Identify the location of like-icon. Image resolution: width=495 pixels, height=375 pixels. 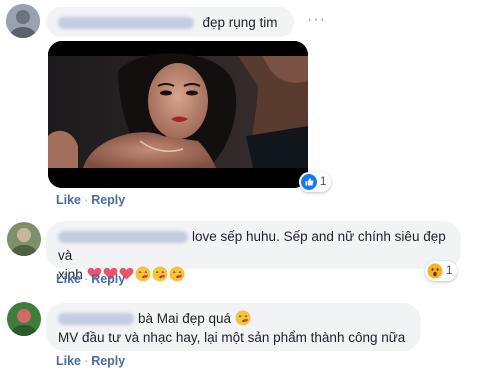
(309, 182).